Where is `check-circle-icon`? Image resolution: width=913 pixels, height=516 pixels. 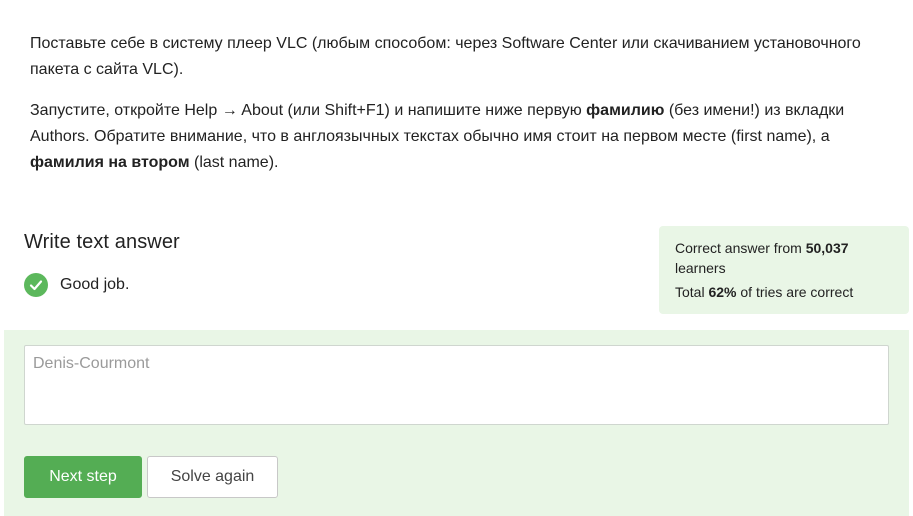
check-circle-icon is located at coordinates (36, 285).